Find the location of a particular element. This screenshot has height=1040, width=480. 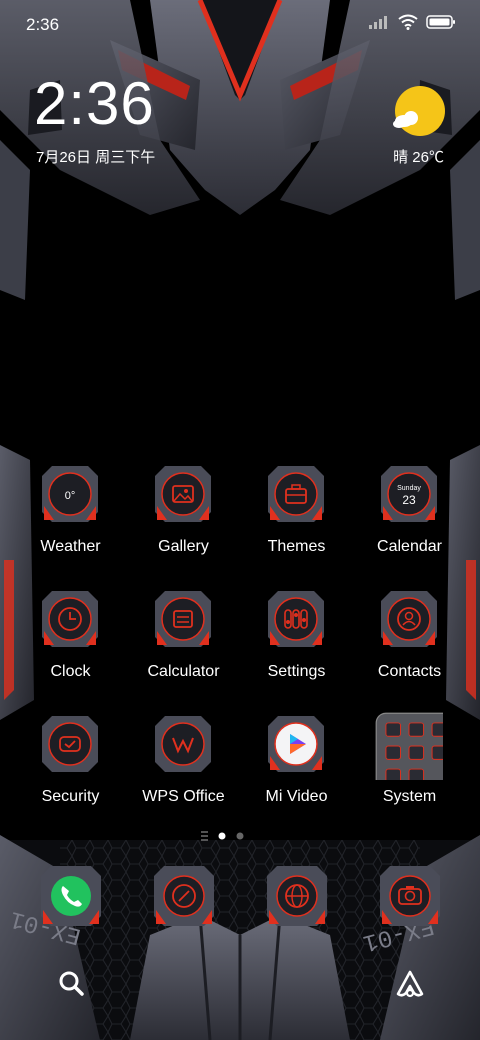

play-icon is located at coordinates (296, 744).